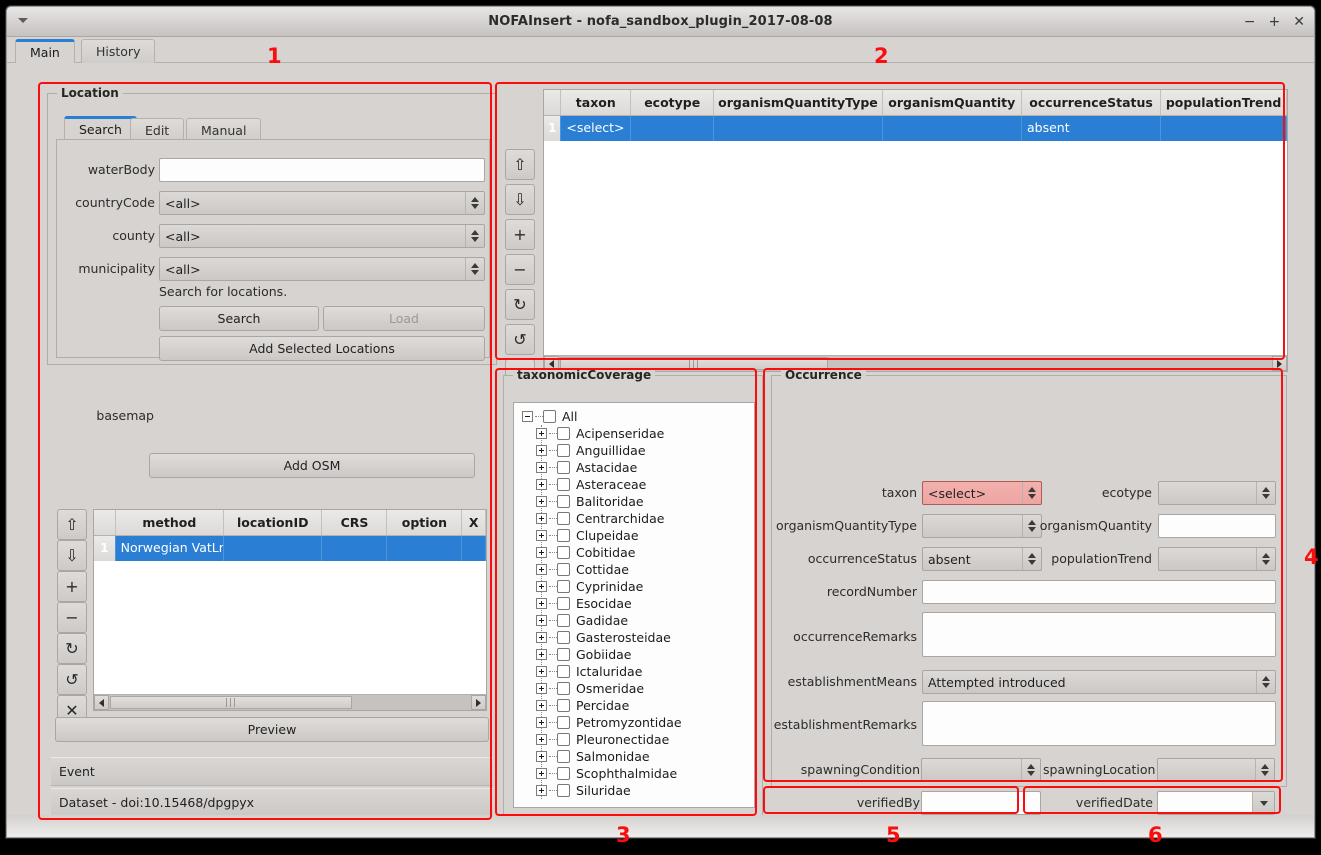 This screenshot has width=1321, height=855. What do you see at coordinates (641, 620) in the screenshot?
I see `tree-node-gadidae: Gadidae` at bounding box center [641, 620].